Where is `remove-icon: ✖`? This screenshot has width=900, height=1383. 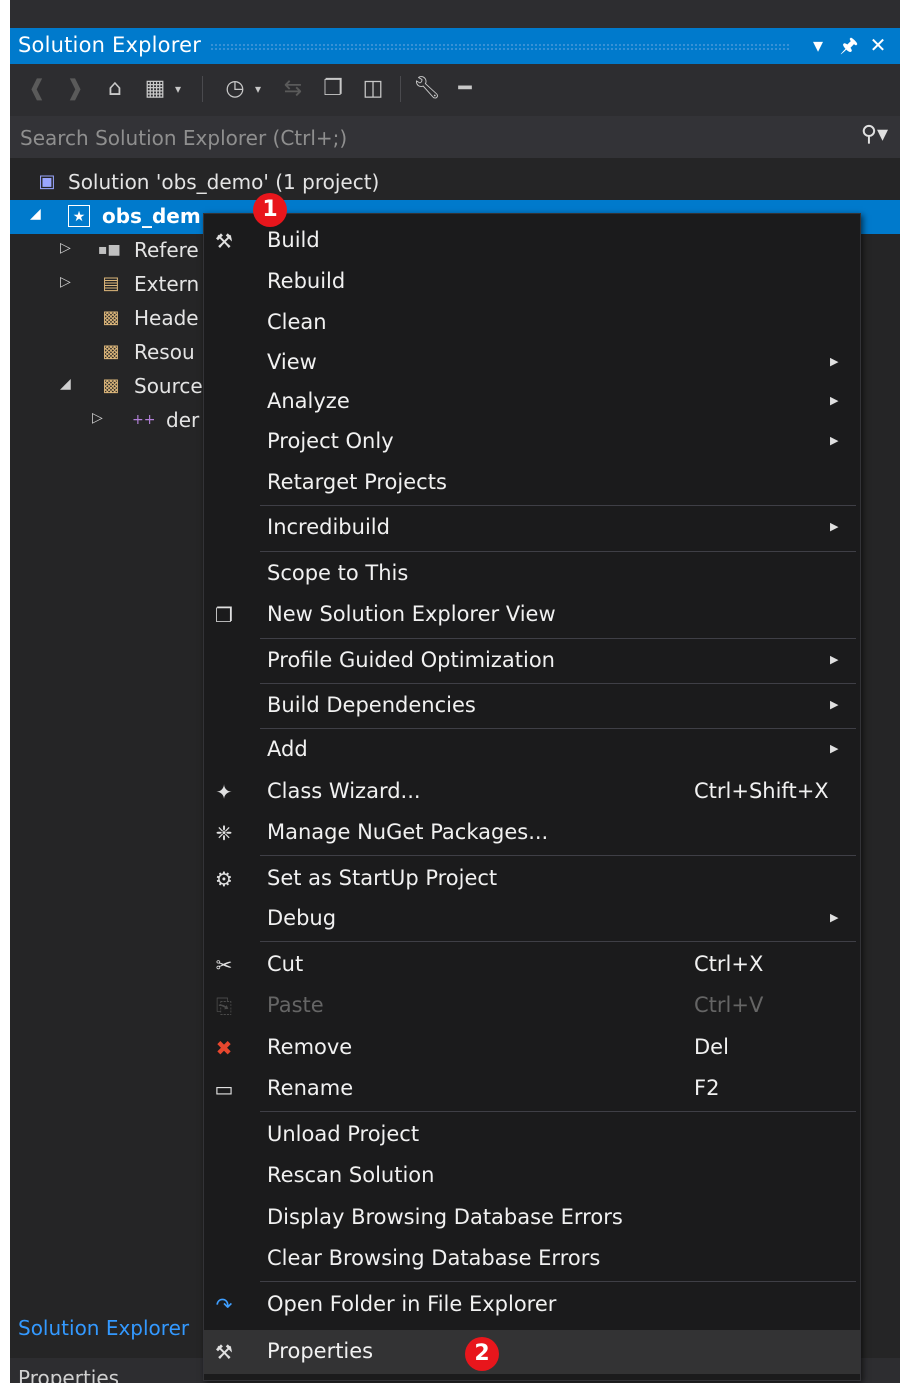
remove-icon: ✖ is located at coordinates (224, 1048).